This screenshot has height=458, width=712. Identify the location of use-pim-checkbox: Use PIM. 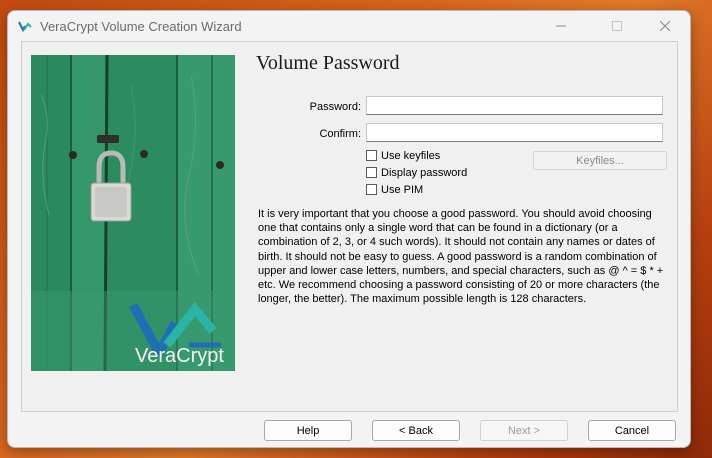
(394, 189).